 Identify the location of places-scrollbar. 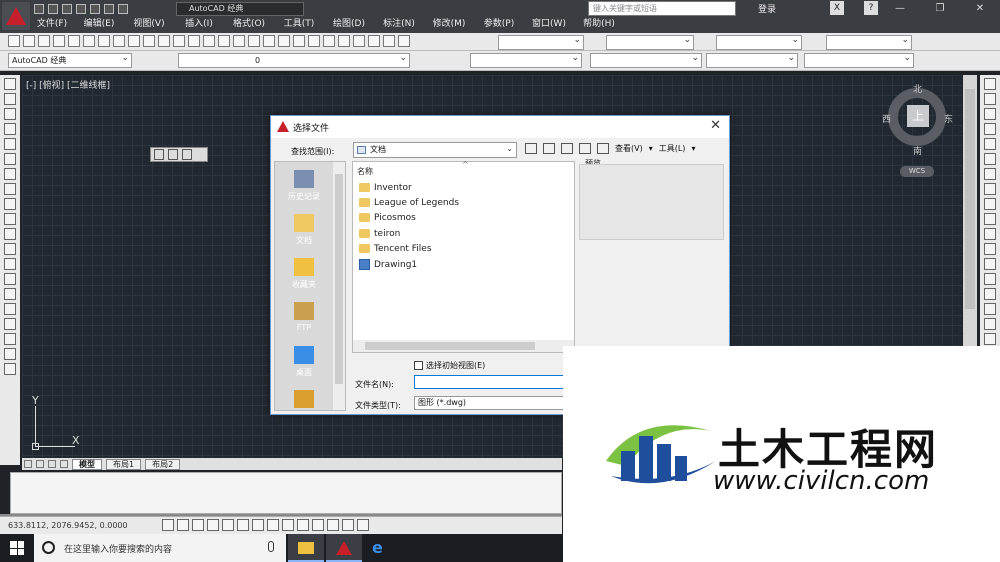
(339, 286).